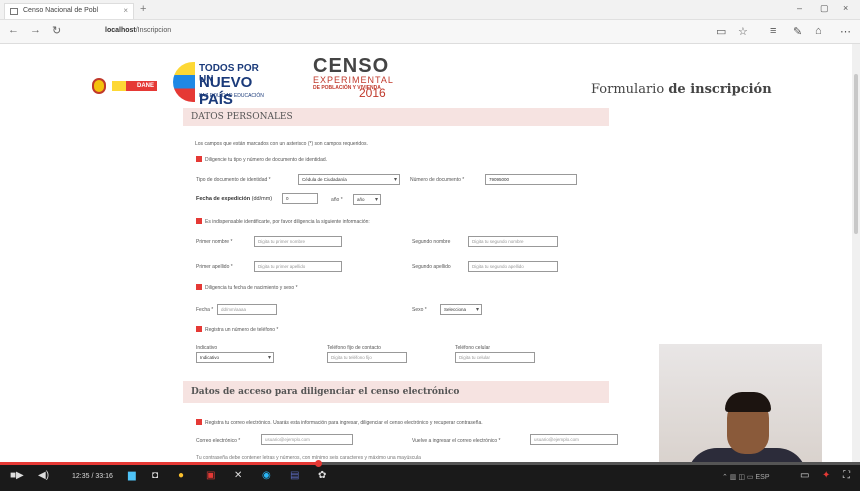 The image size is (860, 491). What do you see at coordinates (337, 200) in the screenshot?
I see `year-label: año *` at bounding box center [337, 200].